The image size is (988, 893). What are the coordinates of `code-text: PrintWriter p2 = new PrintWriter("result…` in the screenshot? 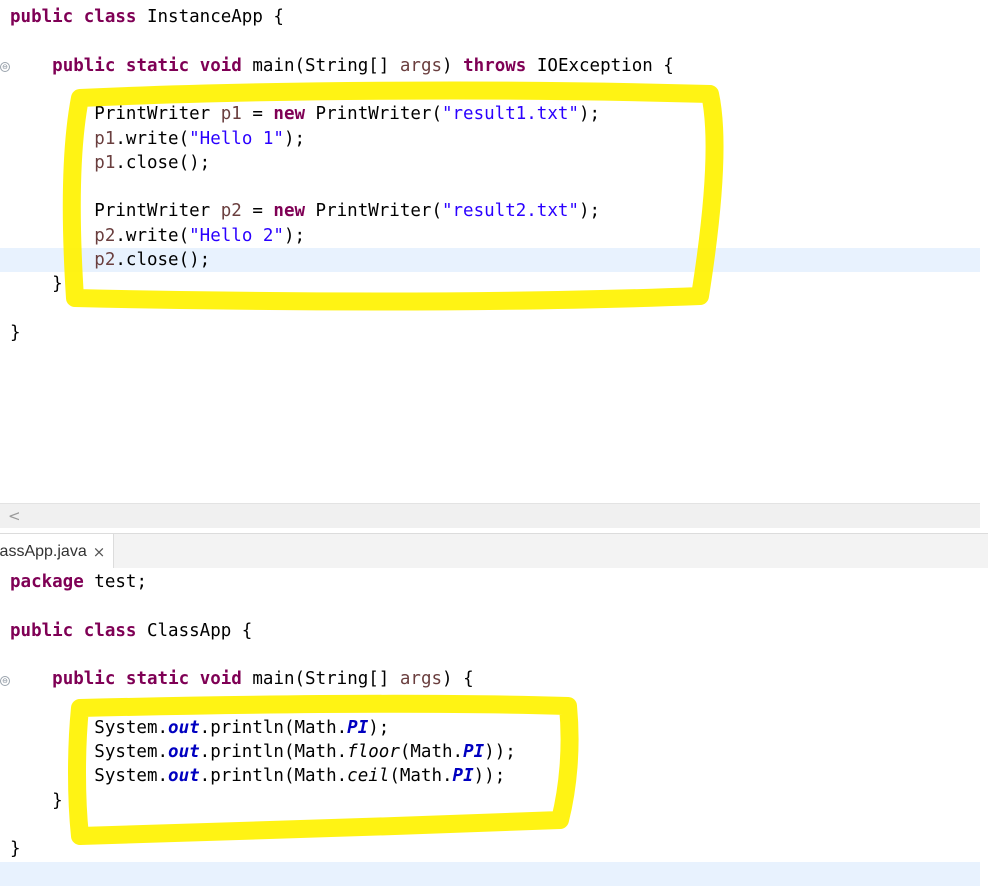 It's located at (305, 211).